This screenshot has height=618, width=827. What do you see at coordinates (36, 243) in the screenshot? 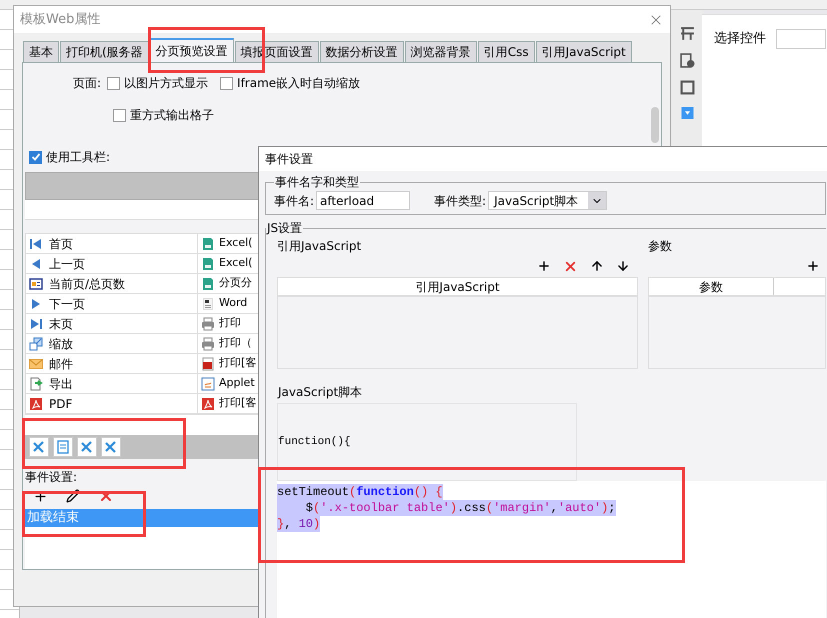
I see `first-page-icon` at bounding box center [36, 243].